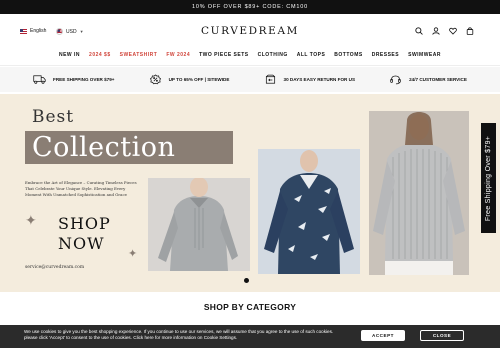 This screenshot has width=500, height=348. What do you see at coordinates (199, 79) in the screenshot?
I see `benefit-text: UP TO 65% OFF | SITEWIDE` at bounding box center [199, 79].